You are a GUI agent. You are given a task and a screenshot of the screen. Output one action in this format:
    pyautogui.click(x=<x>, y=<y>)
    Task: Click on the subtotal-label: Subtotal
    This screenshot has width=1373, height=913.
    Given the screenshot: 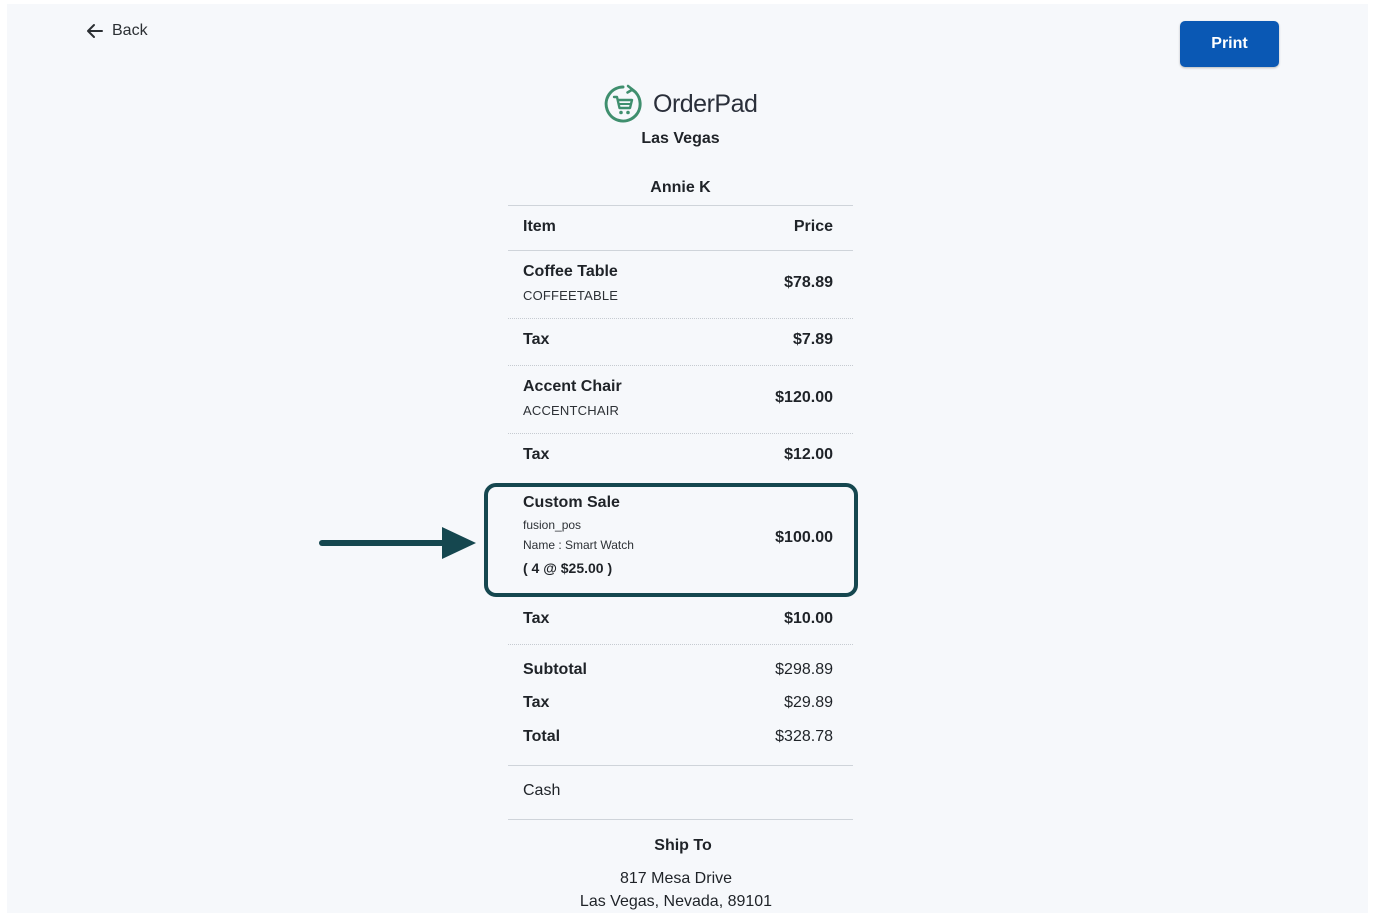 What is the action you would take?
    pyautogui.click(x=555, y=669)
    